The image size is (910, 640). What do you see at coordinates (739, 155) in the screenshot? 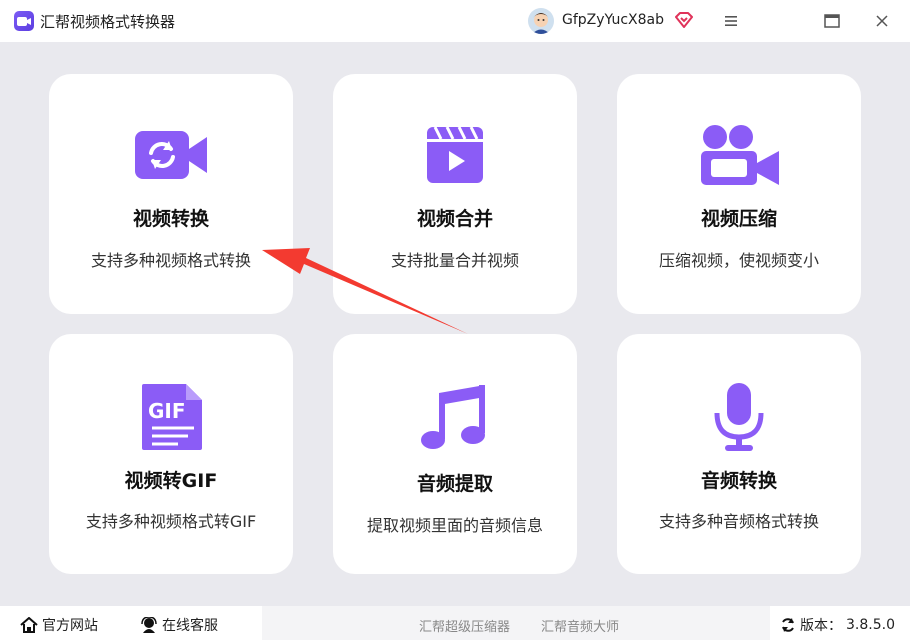
I see `video-compress-icon` at bounding box center [739, 155].